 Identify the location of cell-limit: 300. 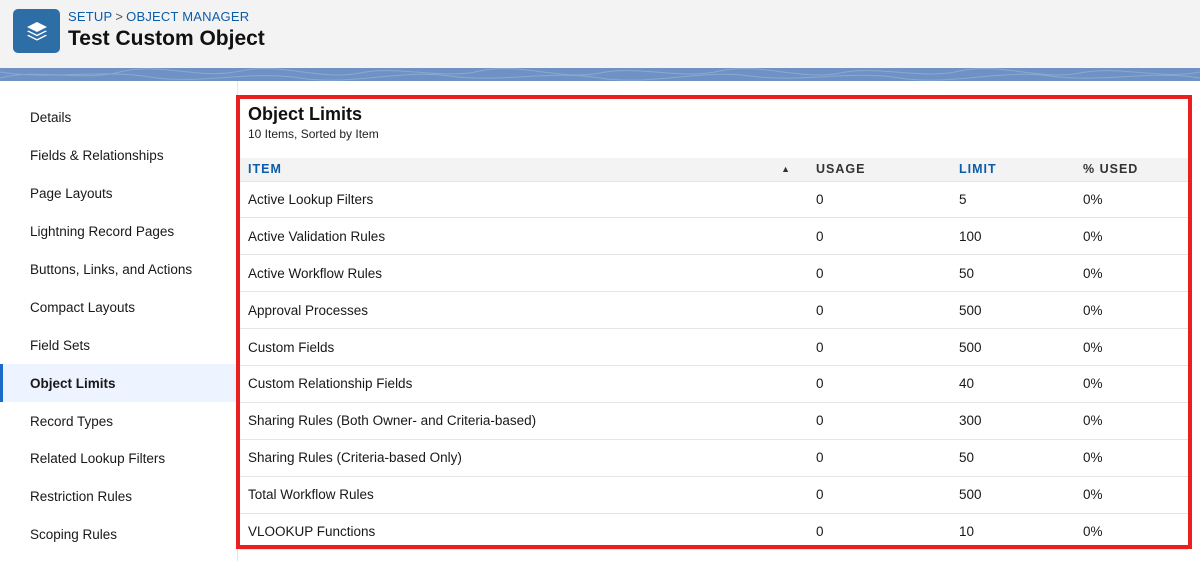
(1016, 421).